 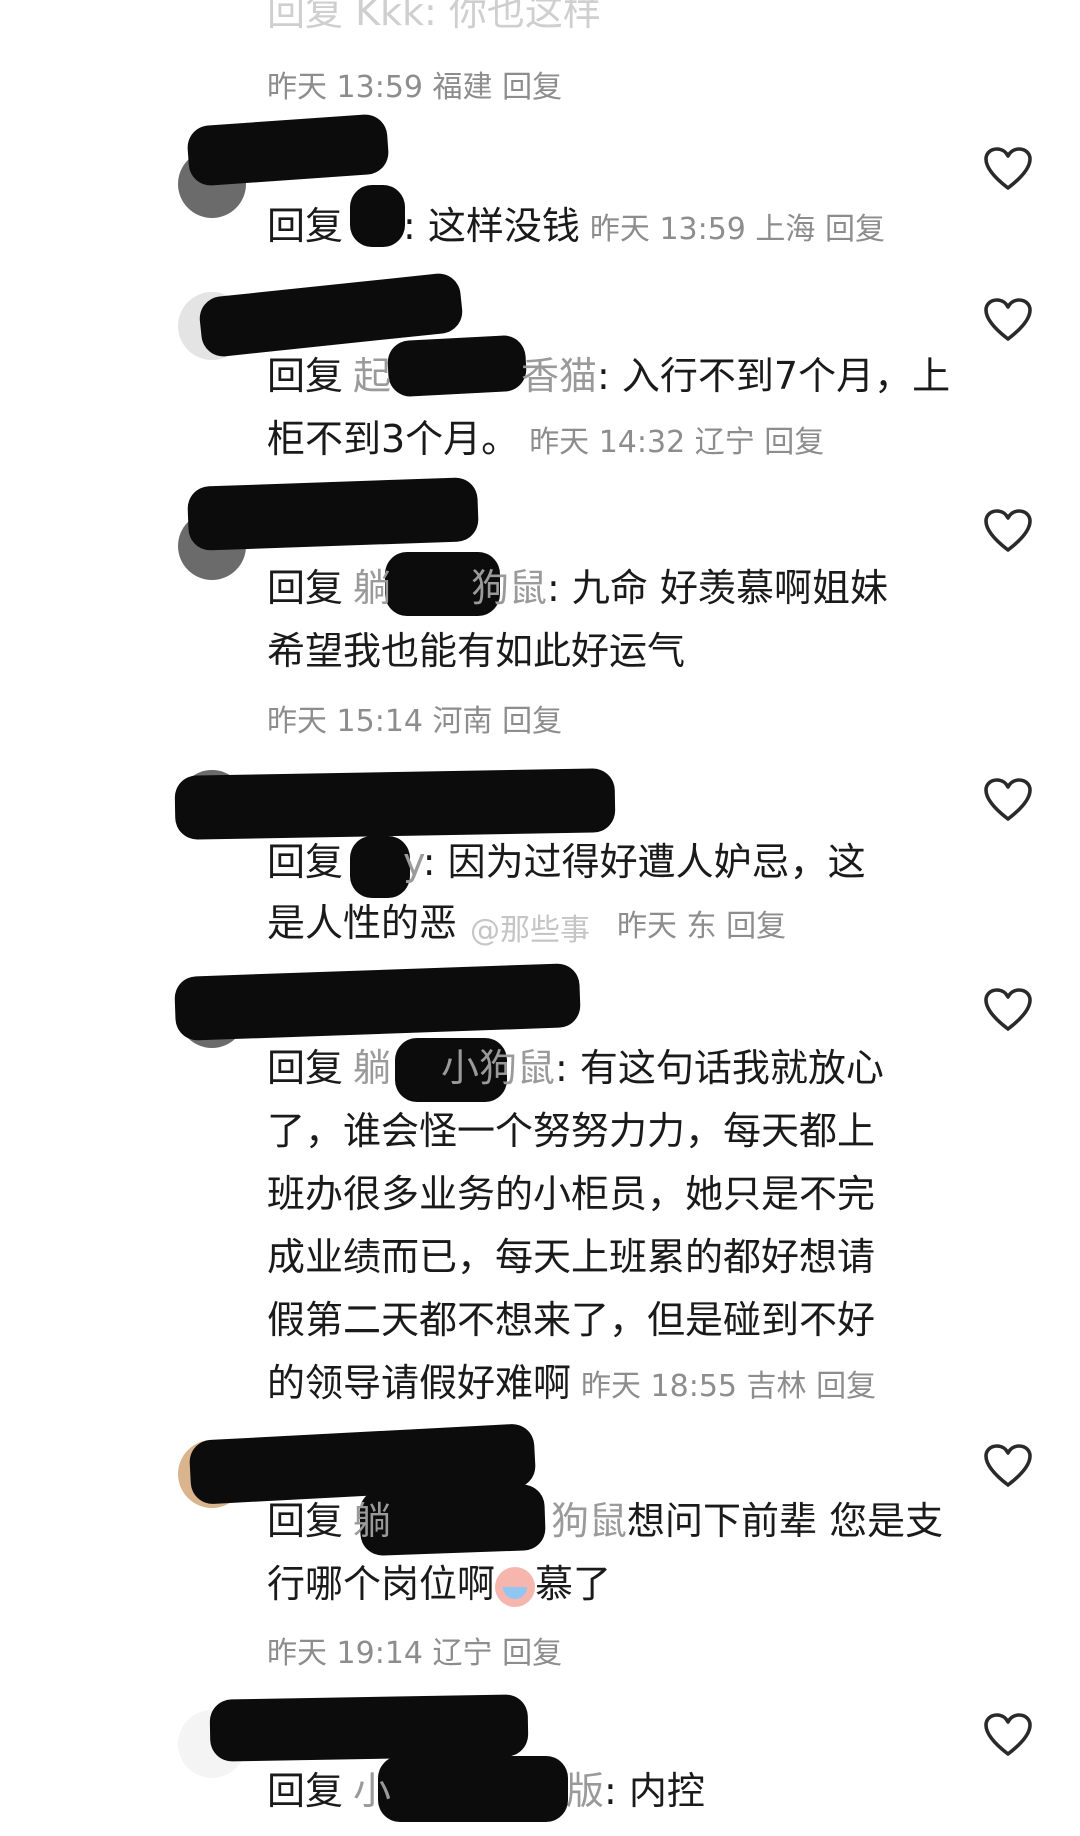 What do you see at coordinates (571, 1131) in the screenshot?
I see `comment-text: 了，谁会怪一个努努力力，每天都上` at bounding box center [571, 1131].